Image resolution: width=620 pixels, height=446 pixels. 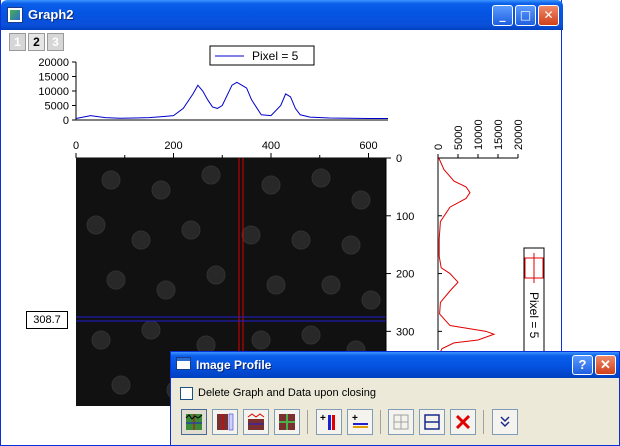 I want to click on y-tick-label: 20000, so click(x=53, y=63).